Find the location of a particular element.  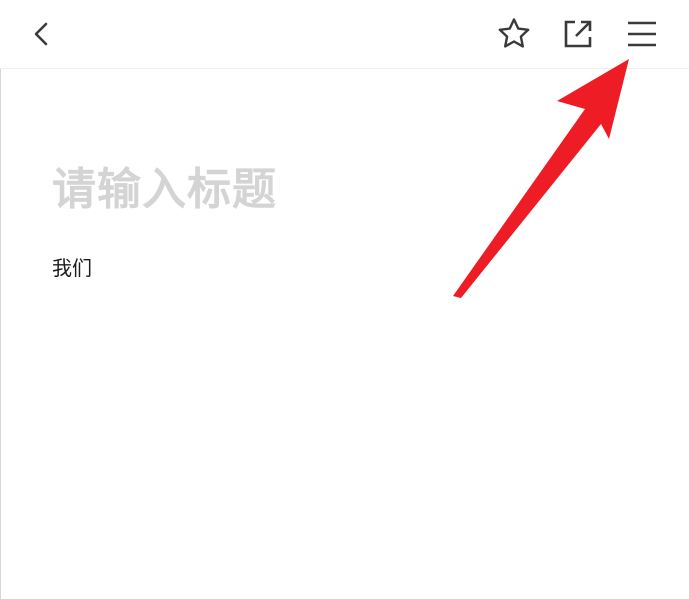

menu-button is located at coordinates (642, 34).